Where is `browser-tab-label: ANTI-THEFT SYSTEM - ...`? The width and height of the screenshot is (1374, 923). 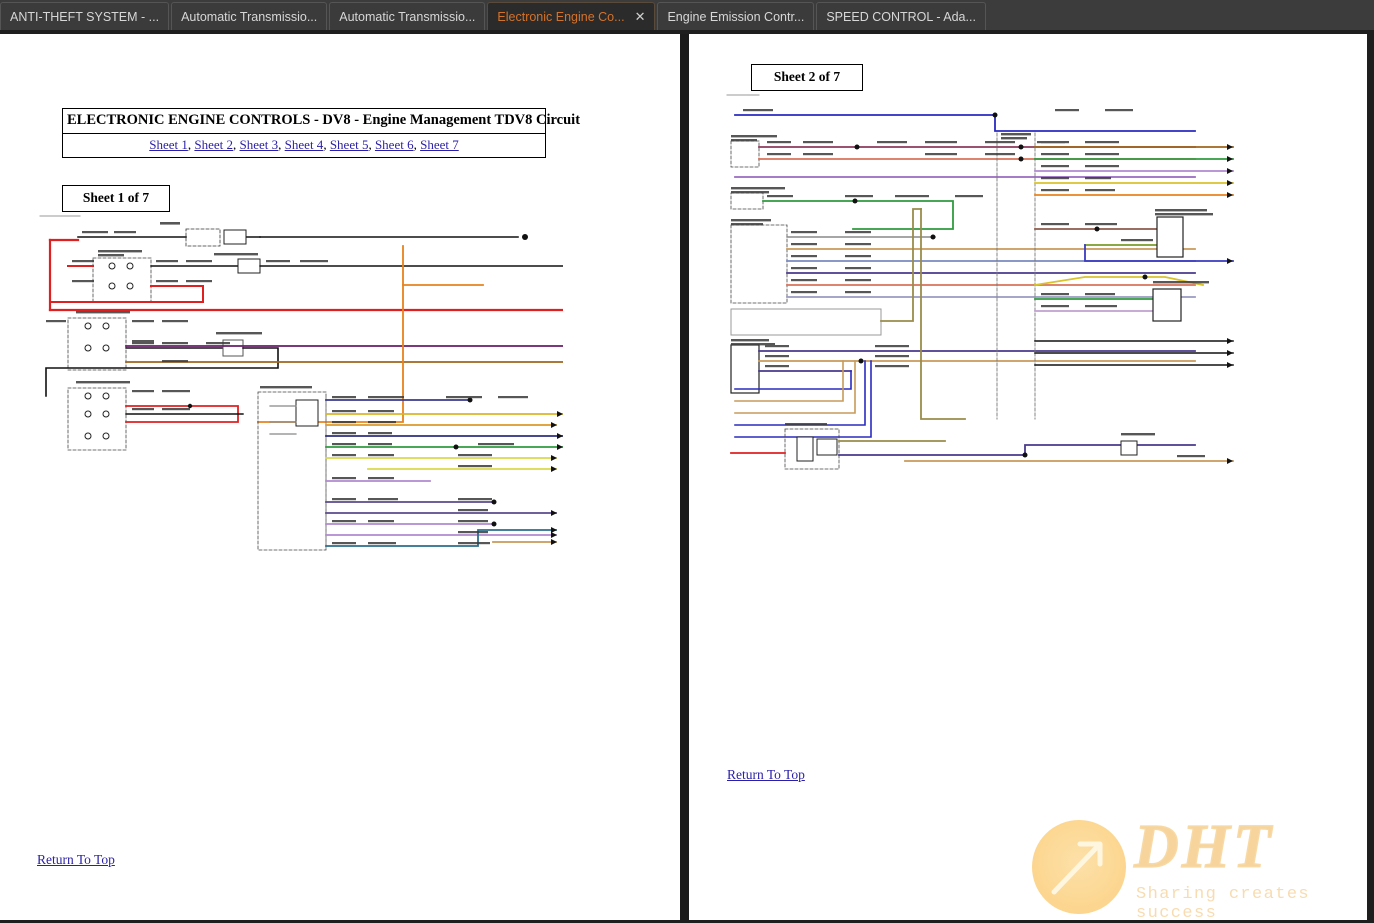
browser-tab-label: ANTI-THEFT SYSTEM - ... is located at coordinates (85, 16).